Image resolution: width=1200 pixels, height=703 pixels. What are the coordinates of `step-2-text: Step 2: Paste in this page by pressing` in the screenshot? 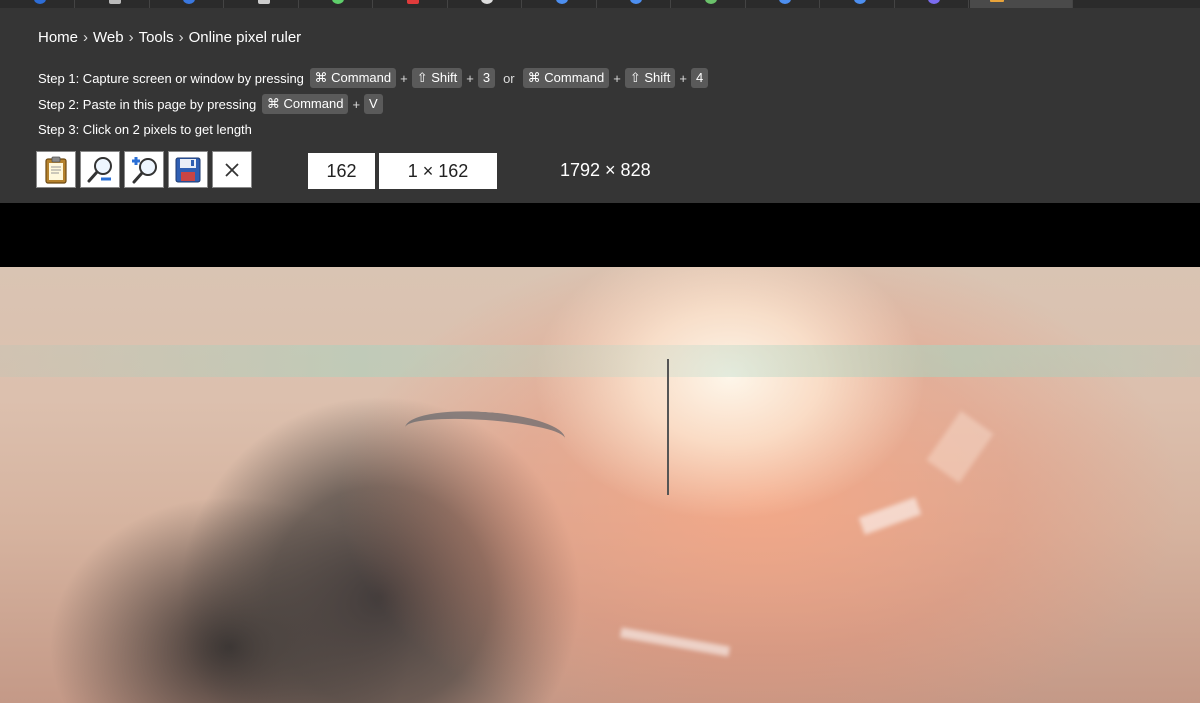 It's located at (147, 104).